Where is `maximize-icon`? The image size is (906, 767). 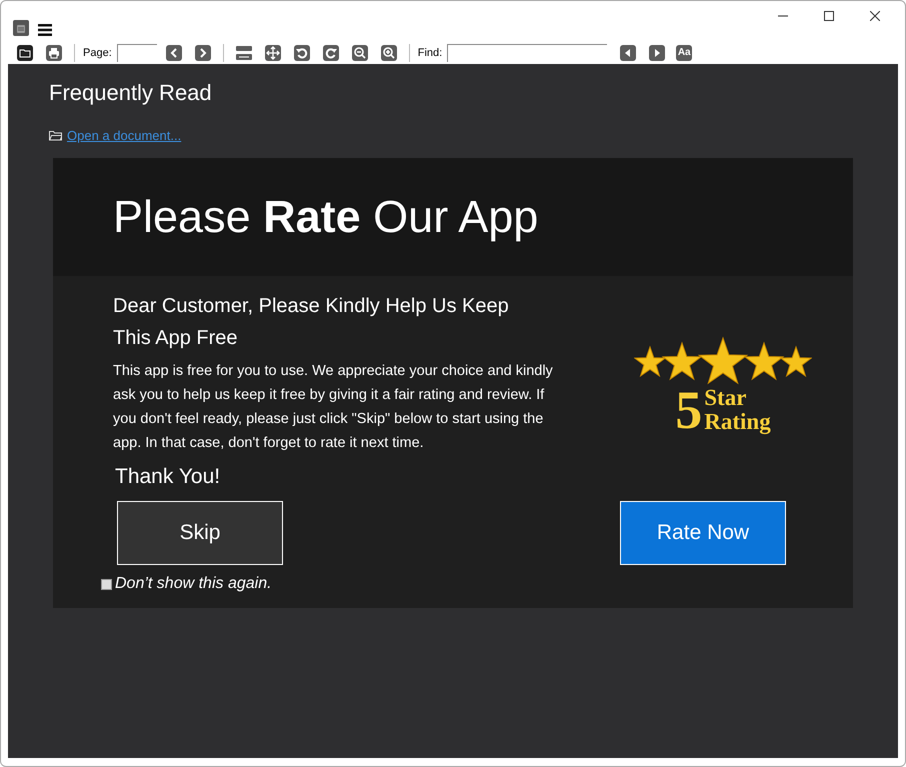 maximize-icon is located at coordinates (829, 16).